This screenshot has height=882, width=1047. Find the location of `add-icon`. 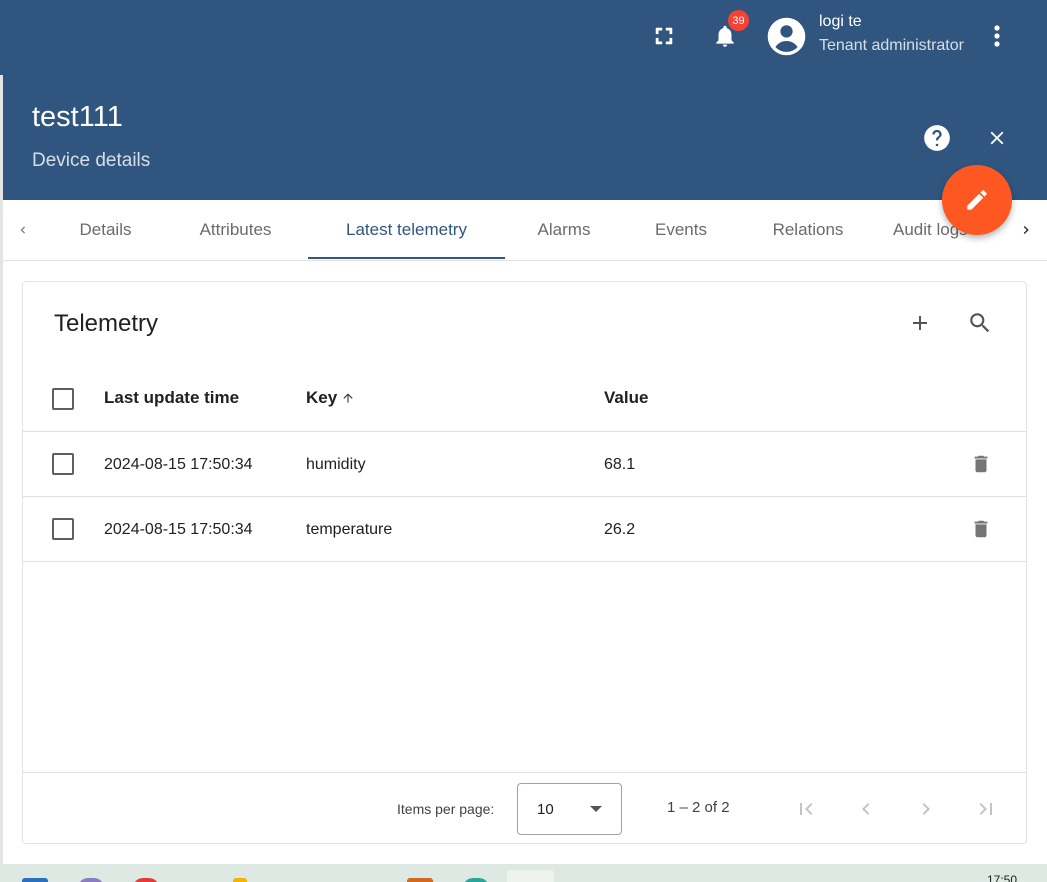

add-icon is located at coordinates (920, 323).